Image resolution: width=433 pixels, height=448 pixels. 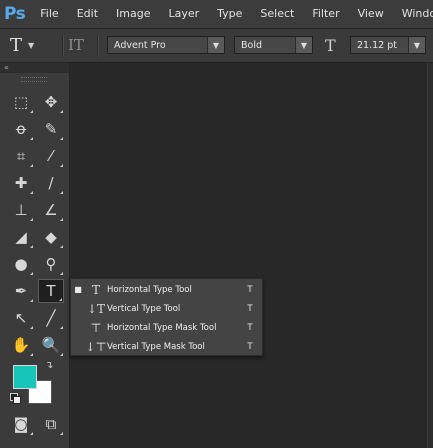 What do you see at coordinates (15, 398) in the screenshot?
I see `default-colors-icon` at bounding box center [15, 398].